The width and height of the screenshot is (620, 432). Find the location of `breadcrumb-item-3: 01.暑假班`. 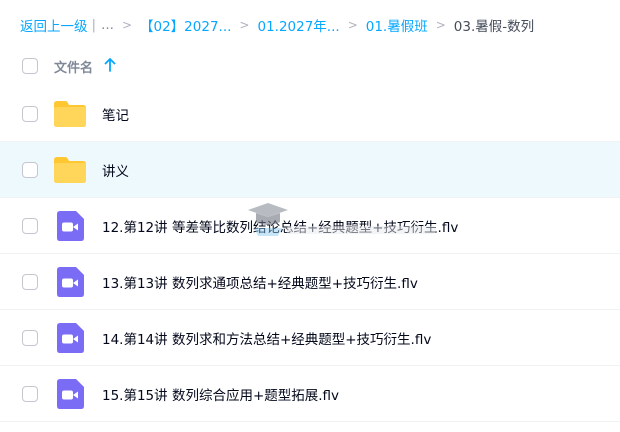

breadcrumb-item-3: 01.暑假班 is located at coordinates (397, 25).